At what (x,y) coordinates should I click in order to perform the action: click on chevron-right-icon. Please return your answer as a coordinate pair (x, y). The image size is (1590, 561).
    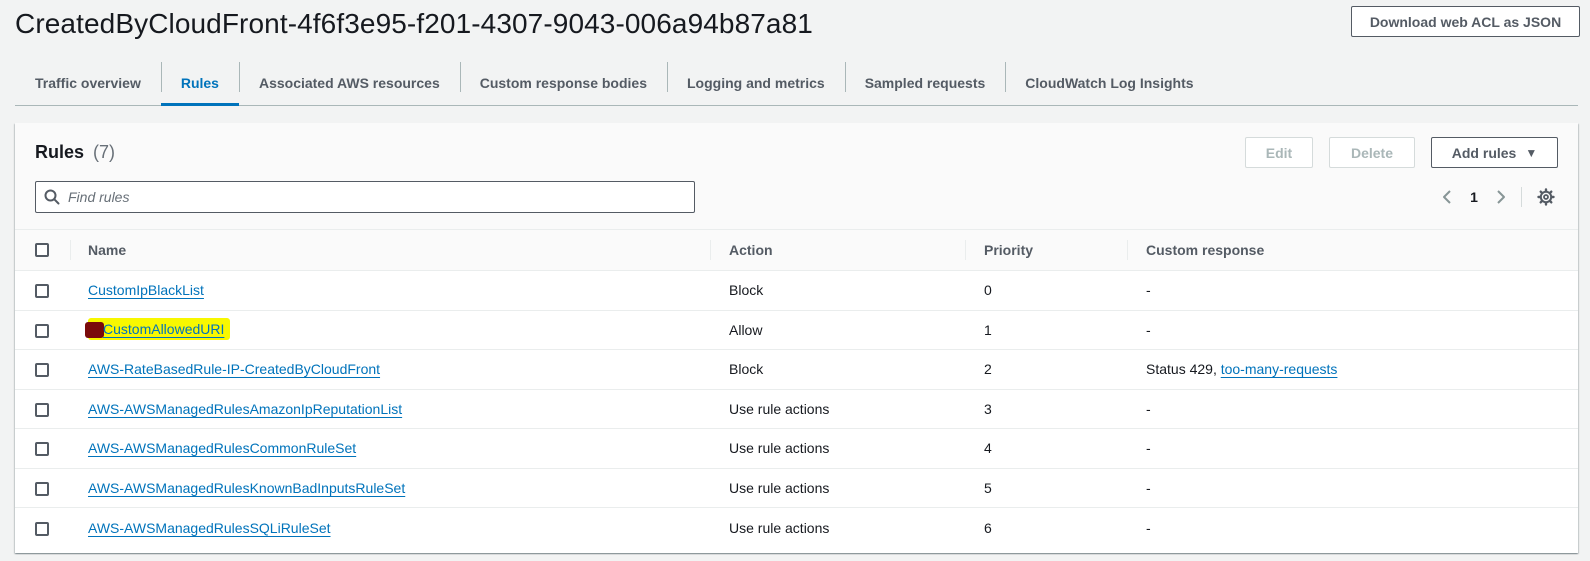
    Looking at the image, I should click on (1501, 197).